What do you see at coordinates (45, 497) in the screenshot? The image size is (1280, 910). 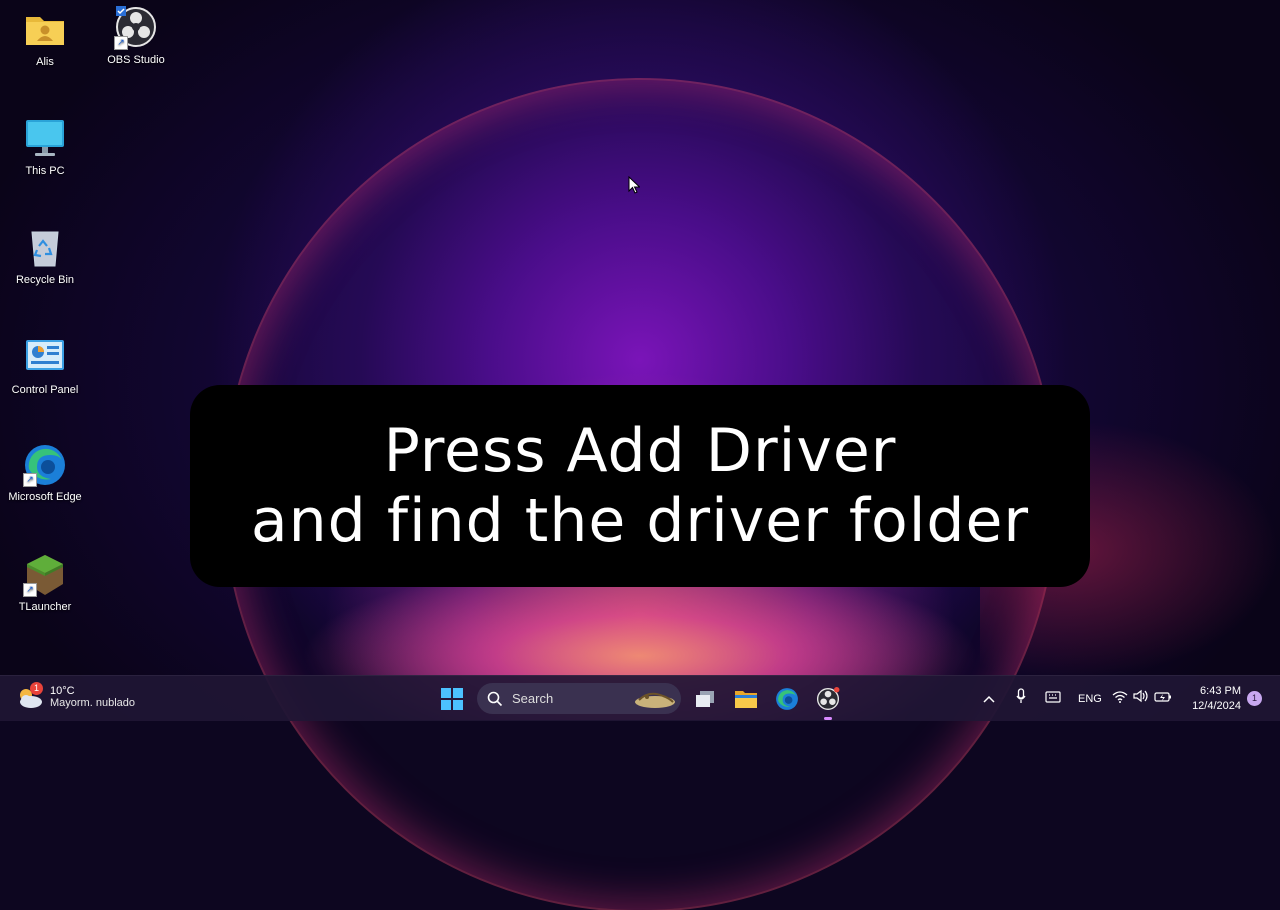 I see `desktop-icon-label: Microsoft Edge` at bounding box center [45, 497].